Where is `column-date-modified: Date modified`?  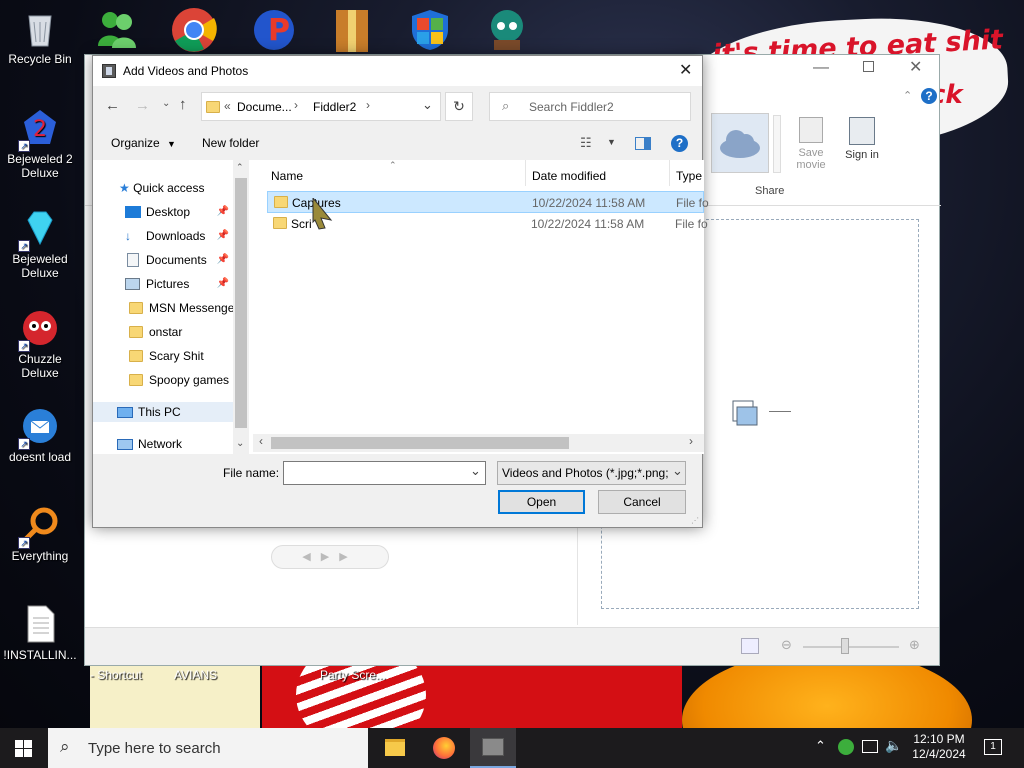 column-date-modified: Date modified is located at coordinates (569, 176).